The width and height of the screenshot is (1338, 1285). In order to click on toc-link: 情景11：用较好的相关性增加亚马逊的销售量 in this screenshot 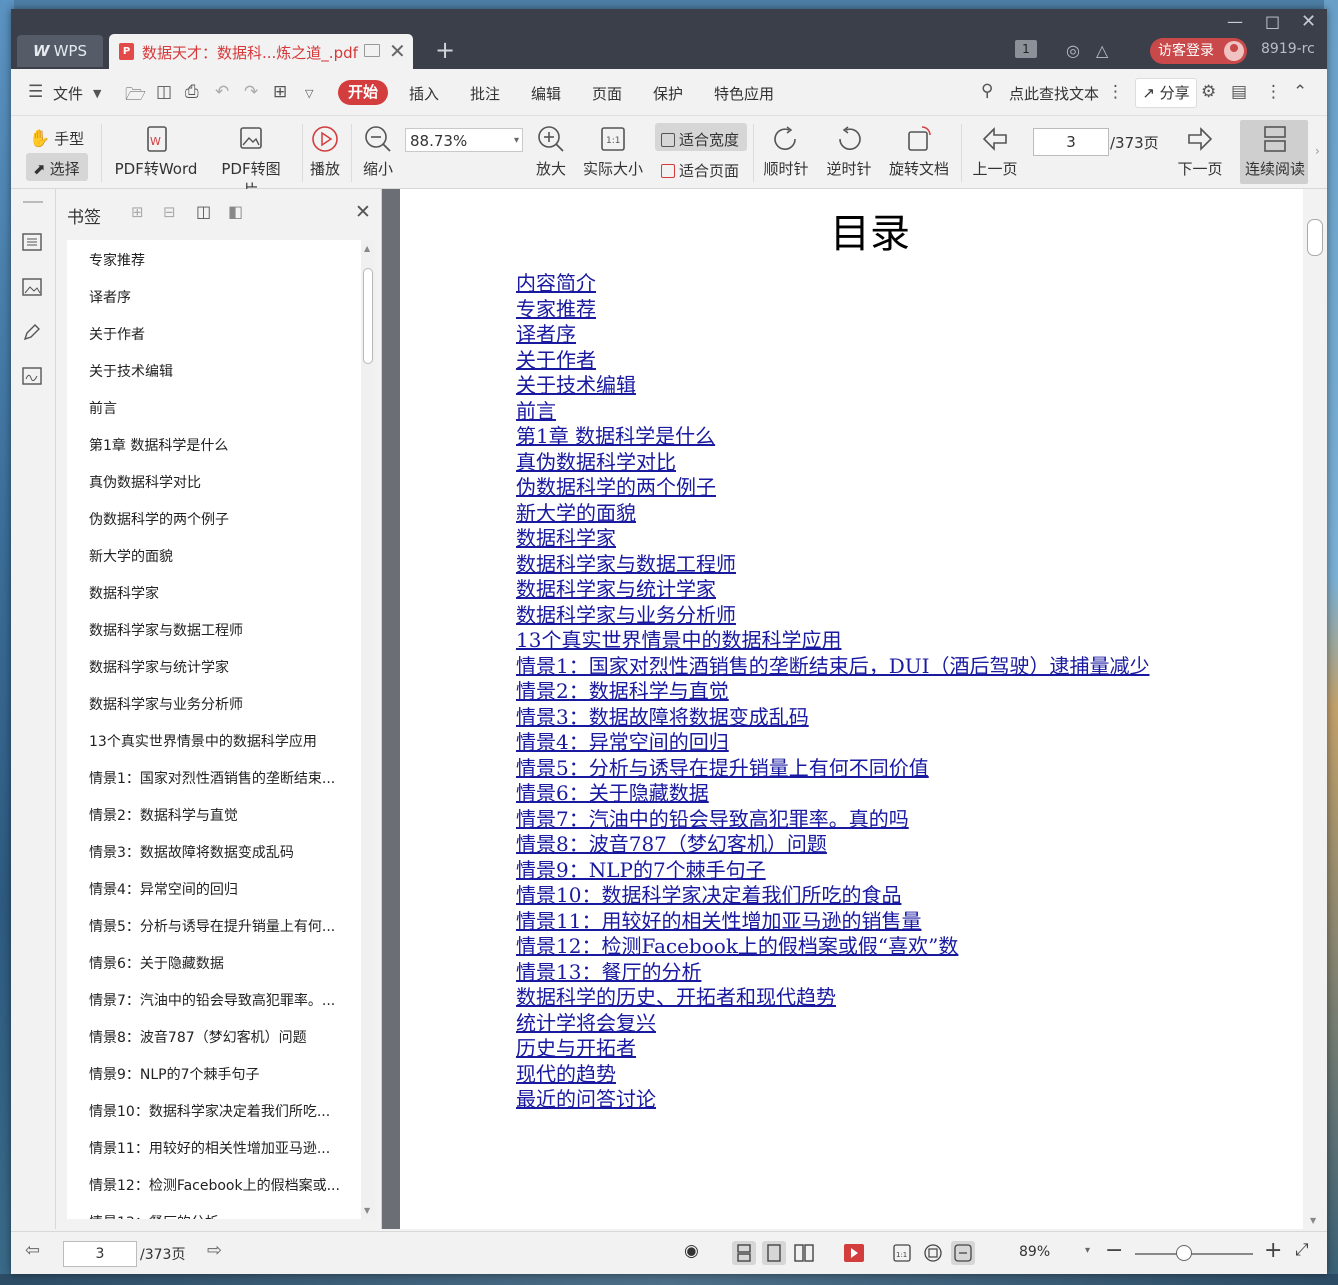, I will do `click(856, 922)`.